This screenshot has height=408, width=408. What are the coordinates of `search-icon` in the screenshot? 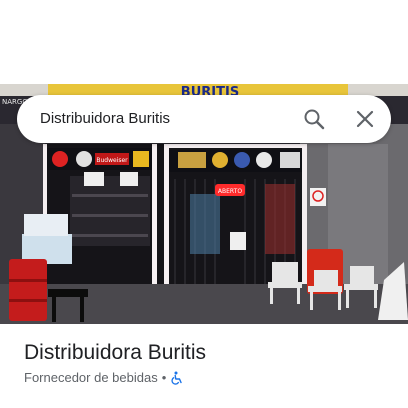 It's located at (314, 119).